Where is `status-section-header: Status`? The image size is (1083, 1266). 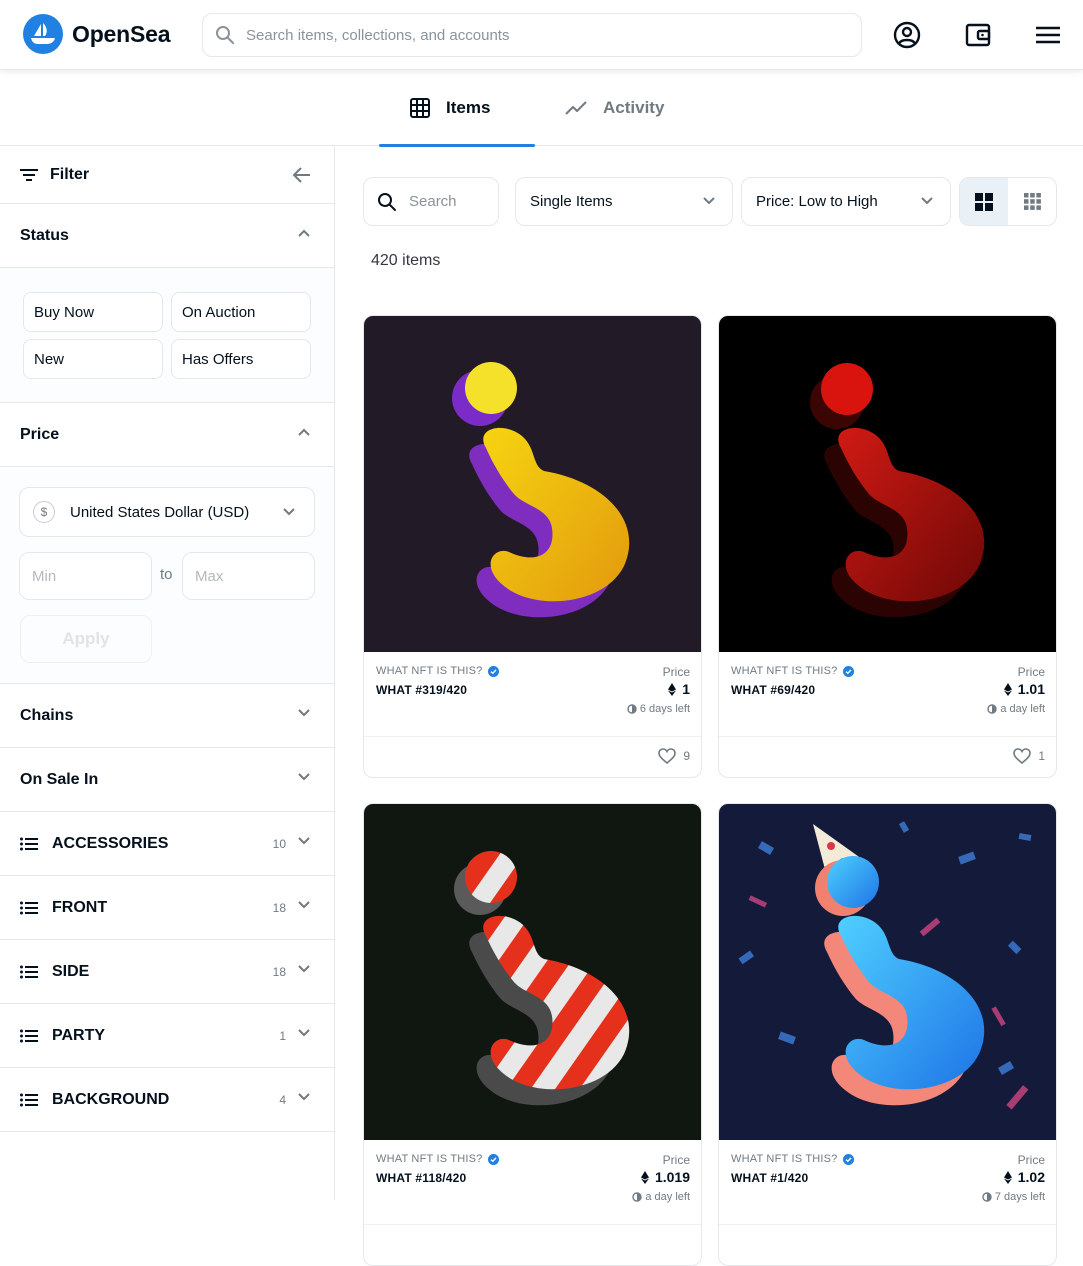 status-section-header: Status is located at coordinates (167, 236).